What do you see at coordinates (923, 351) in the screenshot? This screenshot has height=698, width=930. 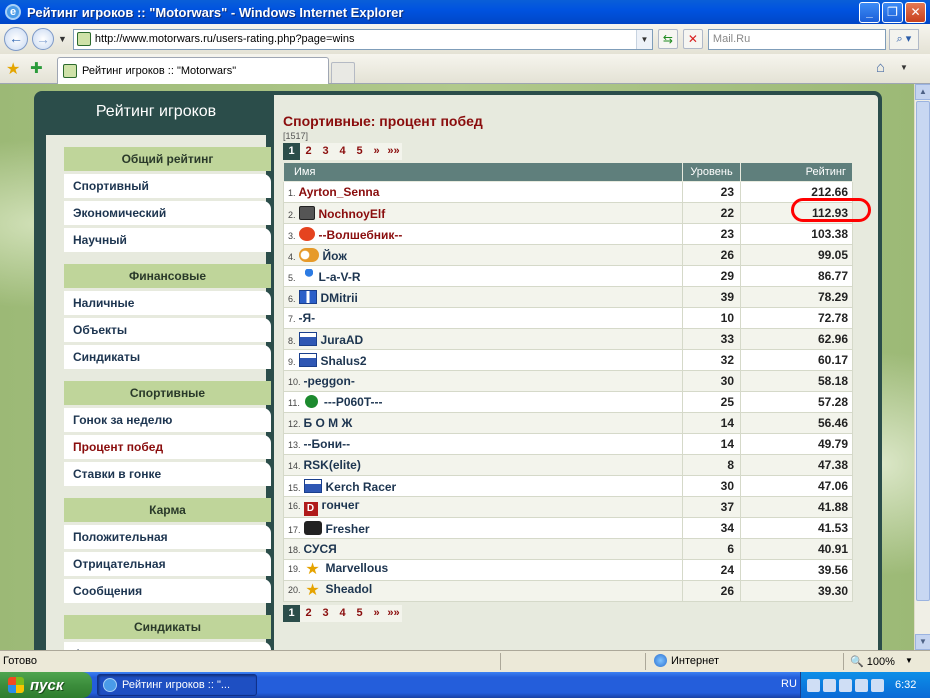 I see `scroll-thumb` at bounding box center [923, 351].